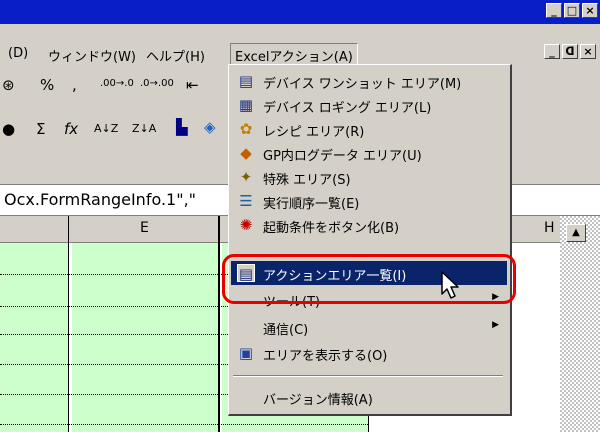 This screenshot has width=600, height=432. What do you see at coordinates (246, 81) in the screenshot?
I see `device-oneshot-icon: ▤` at bounding box center [246, 81].